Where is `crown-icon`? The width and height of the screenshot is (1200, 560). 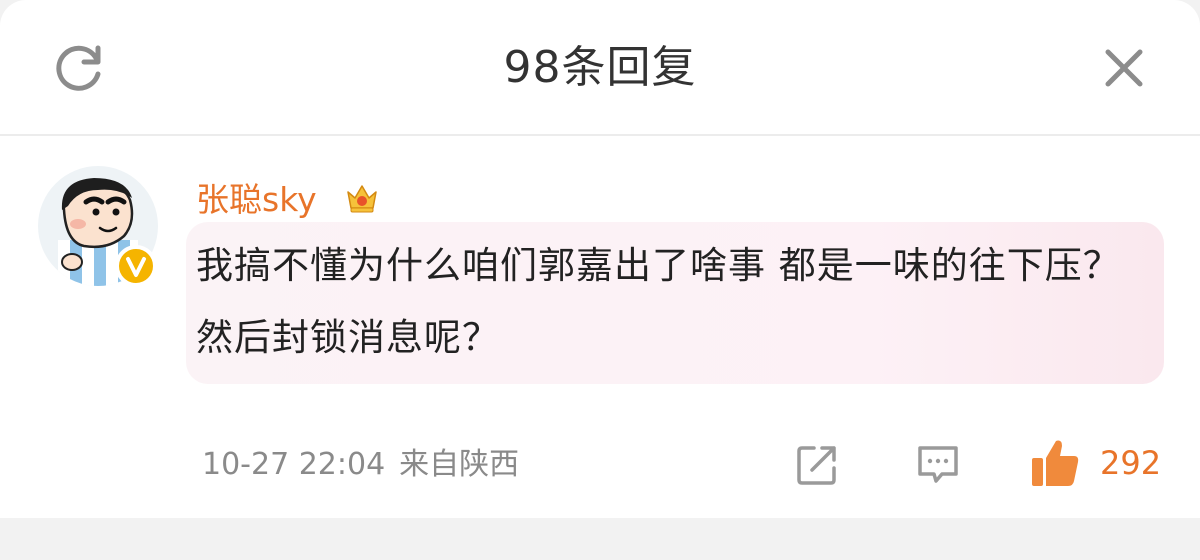
crown-icon is located at coordinates (362, 199).